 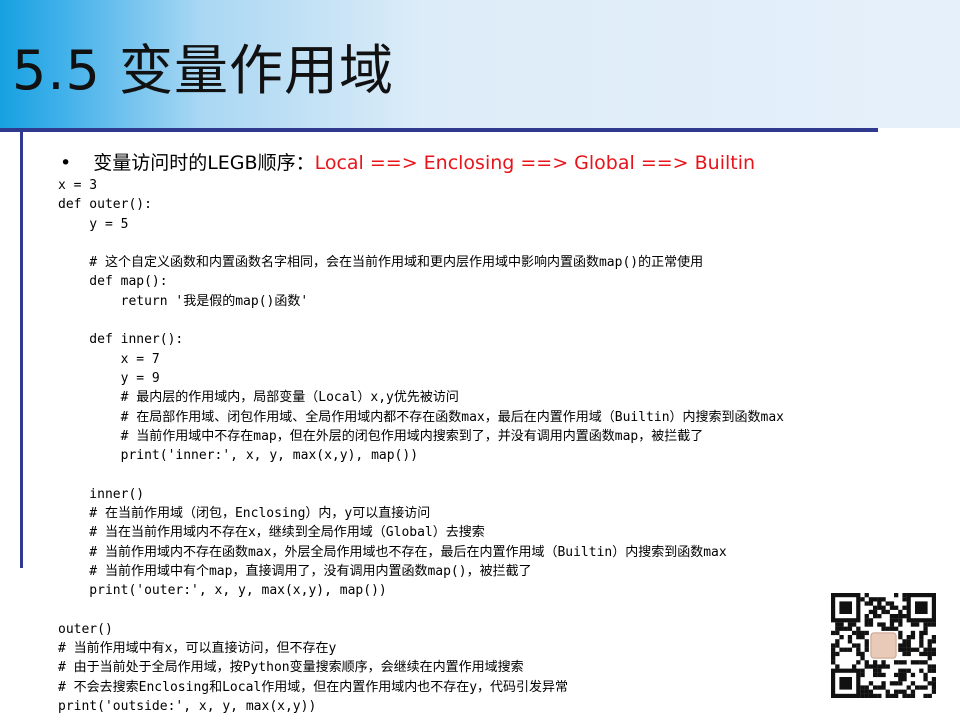 I want to click on code-line: inner(), so click(x=101, y=494).